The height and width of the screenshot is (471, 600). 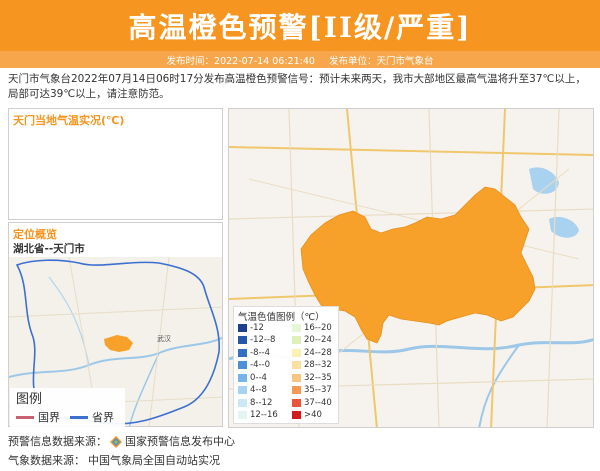 What do you see at coordinates (261, 402) in the screenshot?
I see `temp-legend-label: 8--12` at bounding box center [261, 402].